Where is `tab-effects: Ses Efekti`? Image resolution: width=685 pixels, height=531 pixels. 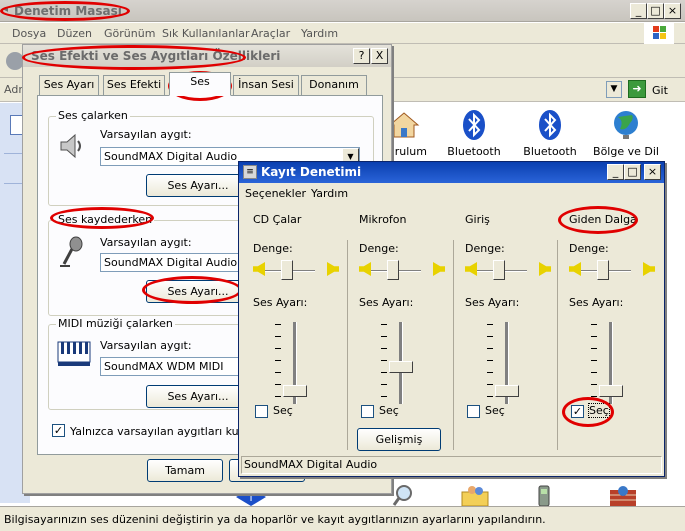 tab-effects: Ses Efekti is located at coordinates (134, 85).